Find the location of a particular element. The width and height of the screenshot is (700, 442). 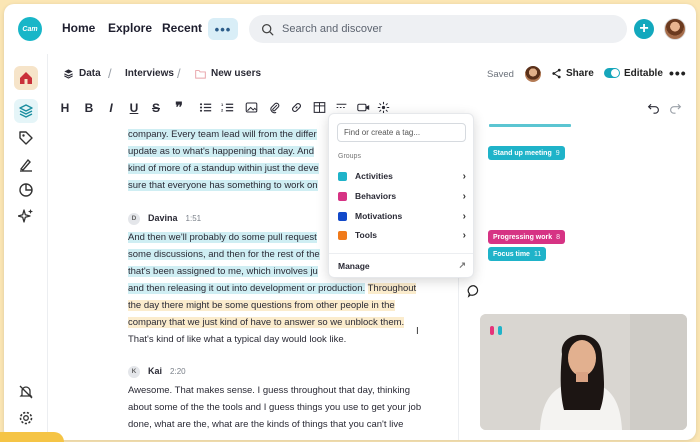

heading-button: H is located at coordinates (65, 108).